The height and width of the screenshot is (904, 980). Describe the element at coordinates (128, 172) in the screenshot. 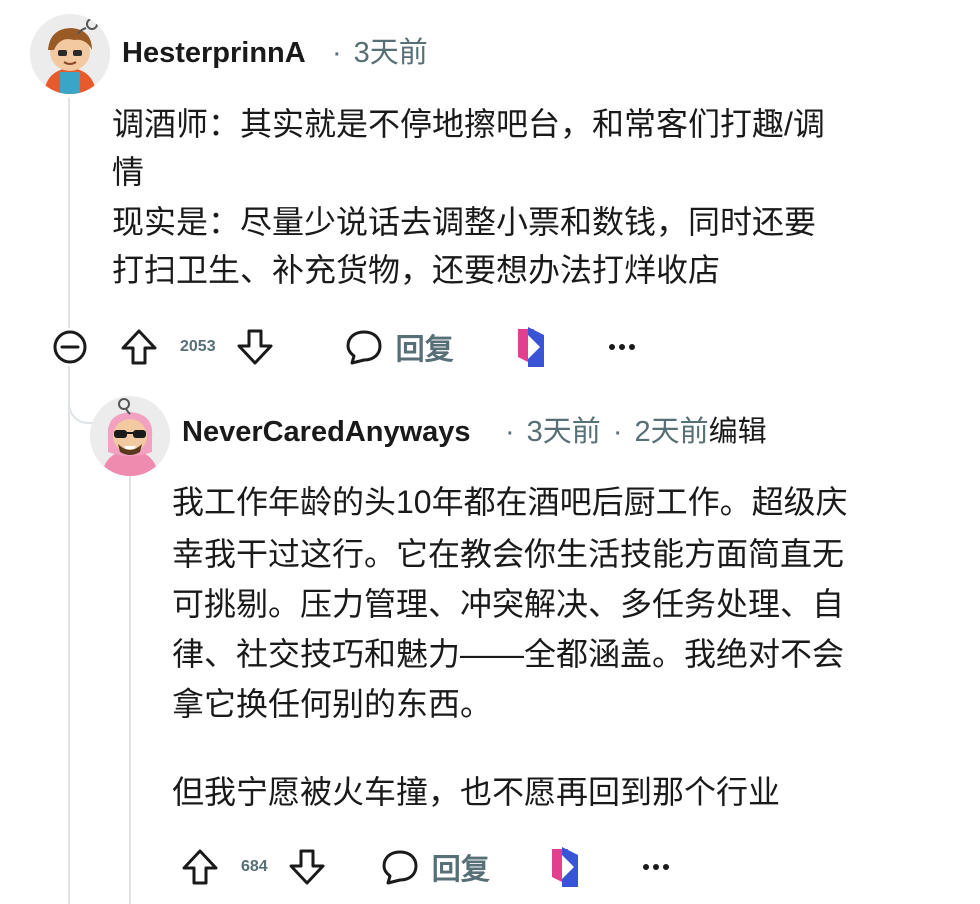

I see `body-line: 情` at that location.